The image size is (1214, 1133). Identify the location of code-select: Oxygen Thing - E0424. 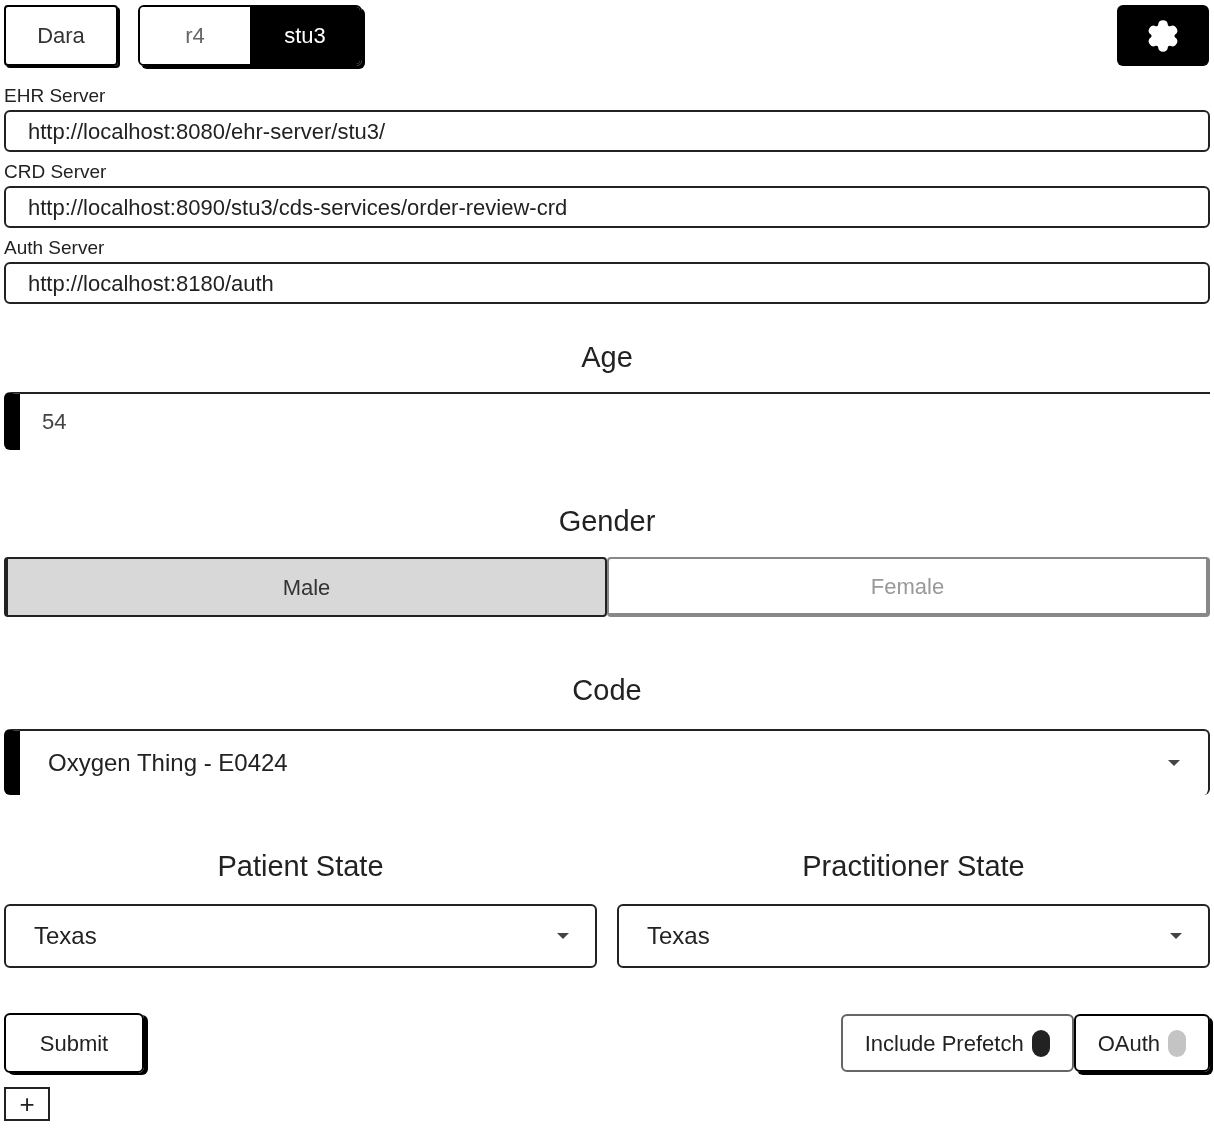
(607, 761).